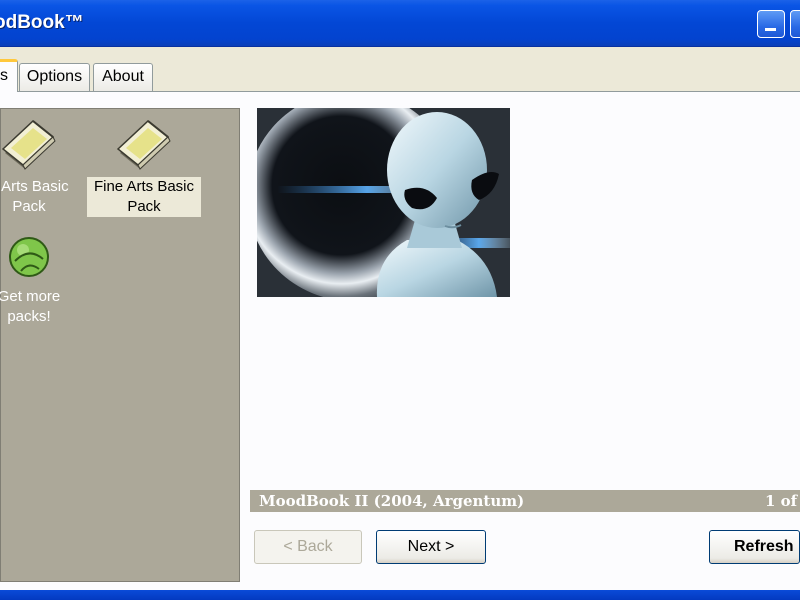 The width and height of the screenshot is (800, 600). Describe the element at coordinates (392, 501) in the screenshot. I see `image-caption: MoodBook II (2004, Argentum)` at that location.